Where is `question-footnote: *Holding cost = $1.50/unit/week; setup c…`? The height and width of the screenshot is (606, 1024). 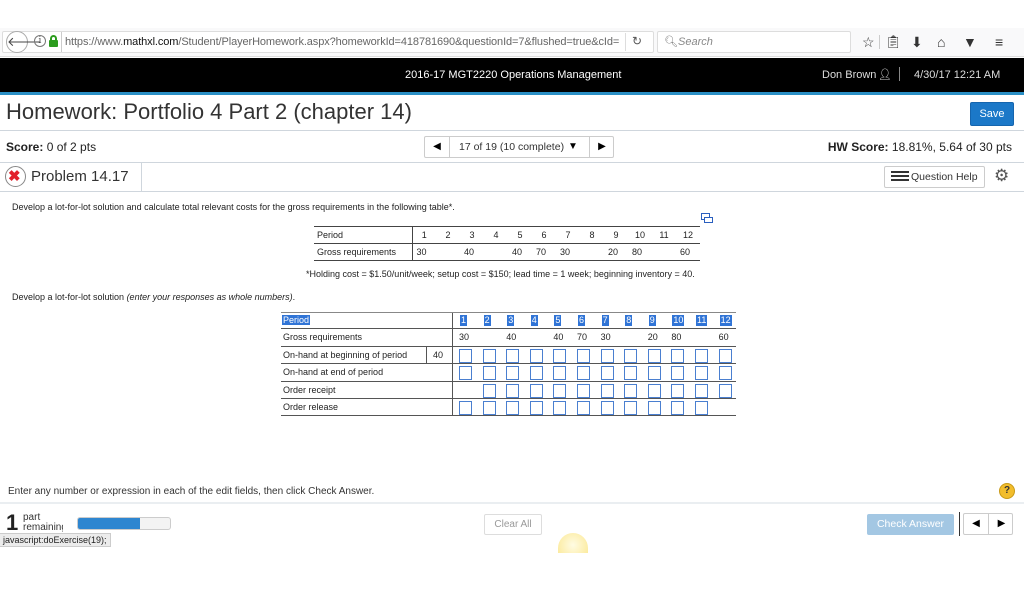
question-footnote: *Holding cost = $1.50/unit/week; setup c… is located at coordinates (500, 274).